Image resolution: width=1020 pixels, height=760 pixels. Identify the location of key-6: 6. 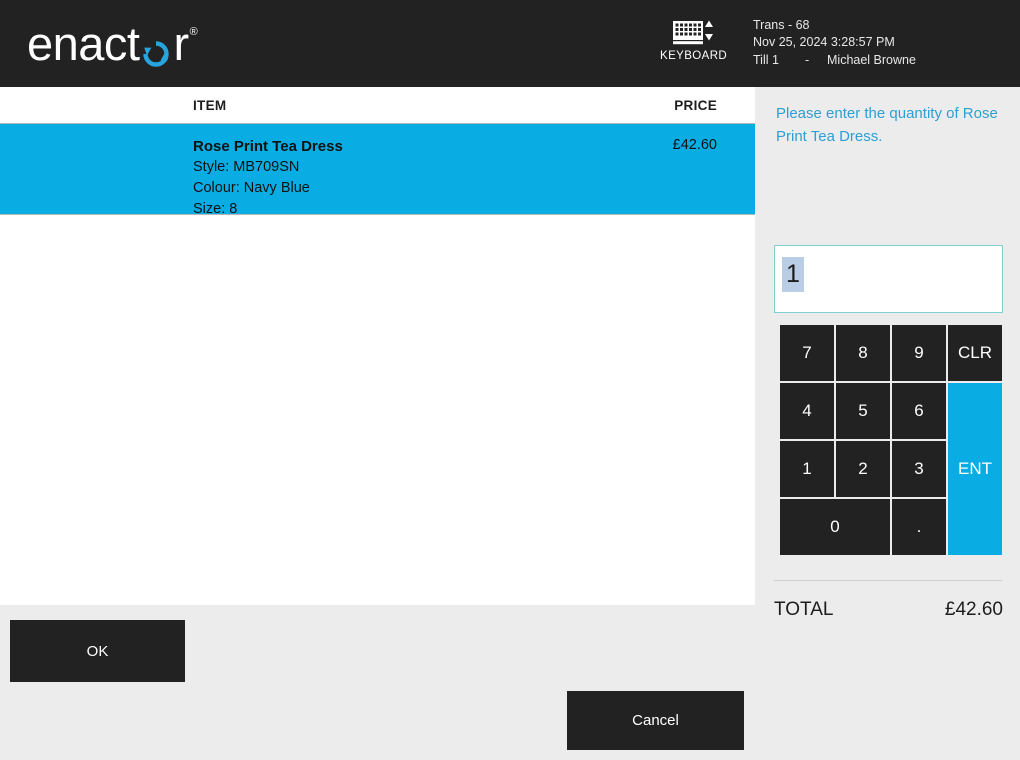
(919, 411).